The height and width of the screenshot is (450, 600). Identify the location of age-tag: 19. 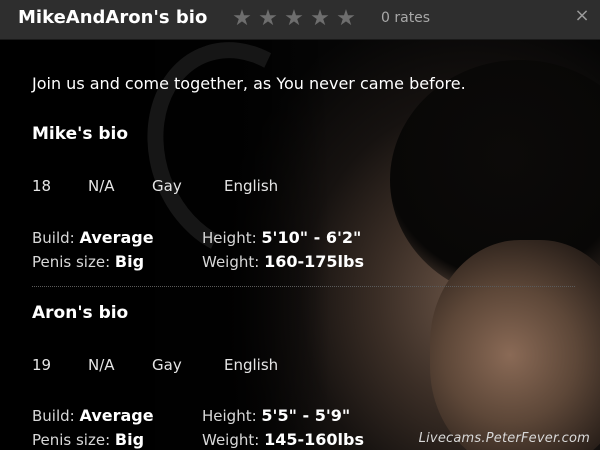
(42, 365).